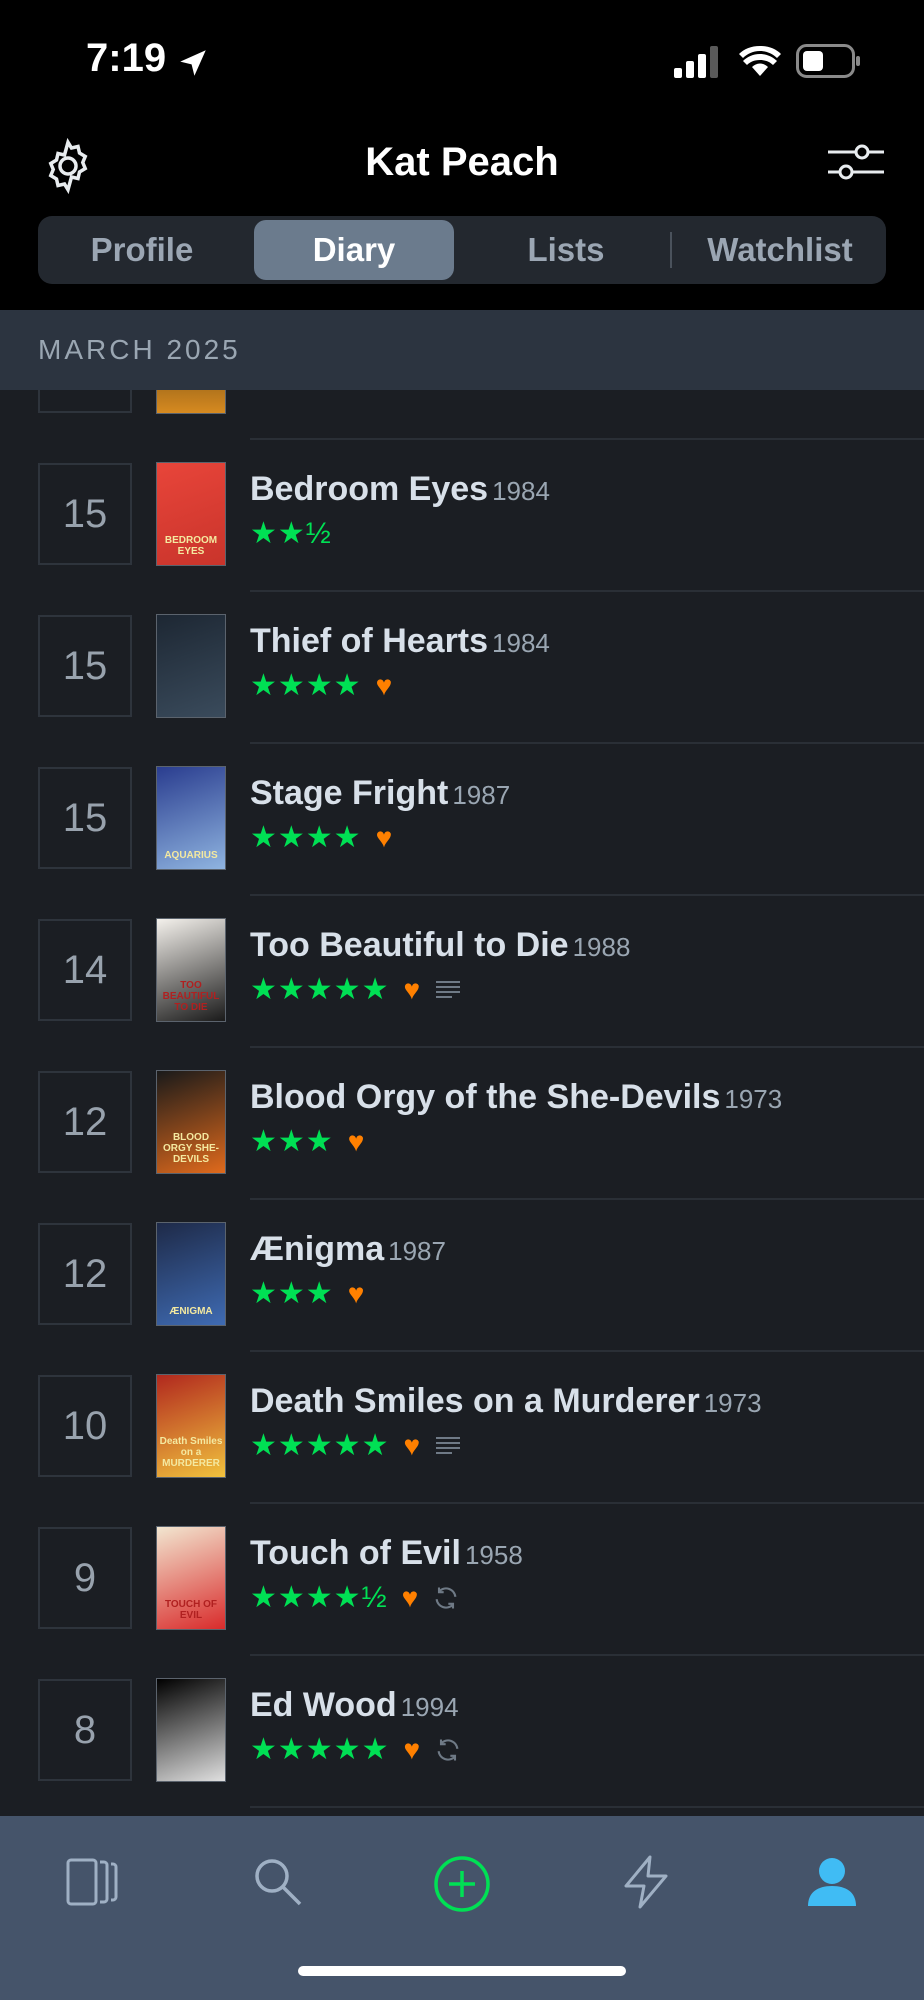 This screenshot has width=924, height=2000. I want to click on diary-entry-partial, so click(462, 415).